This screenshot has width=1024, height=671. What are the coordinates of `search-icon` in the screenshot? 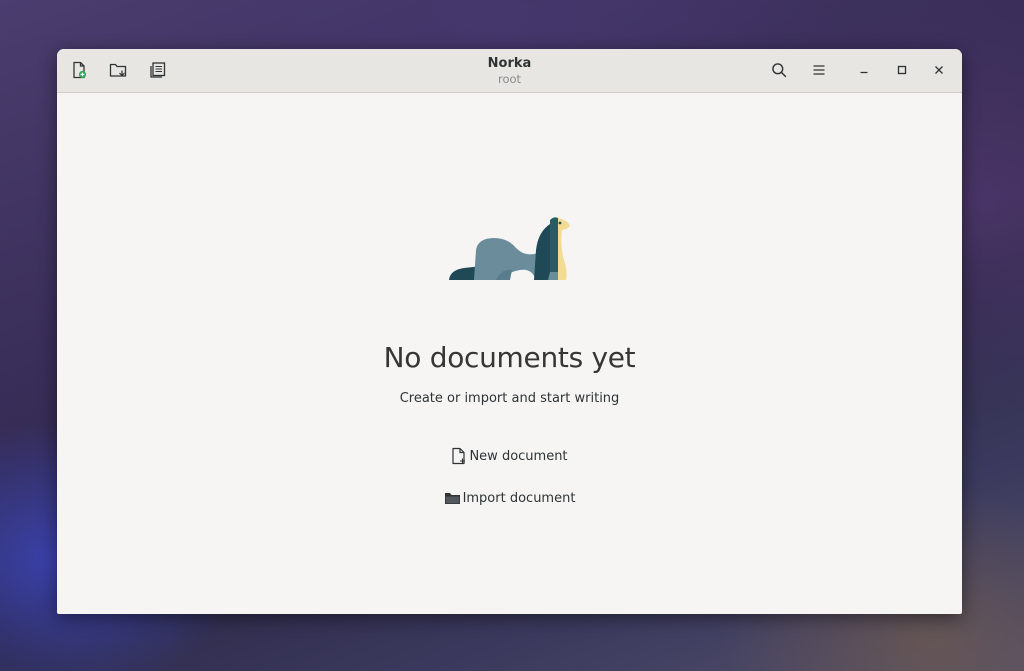 It's located at (779, 70).